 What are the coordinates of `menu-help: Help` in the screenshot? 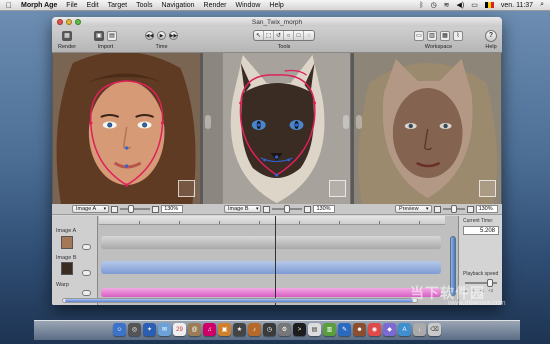 It's located at (276, 5).